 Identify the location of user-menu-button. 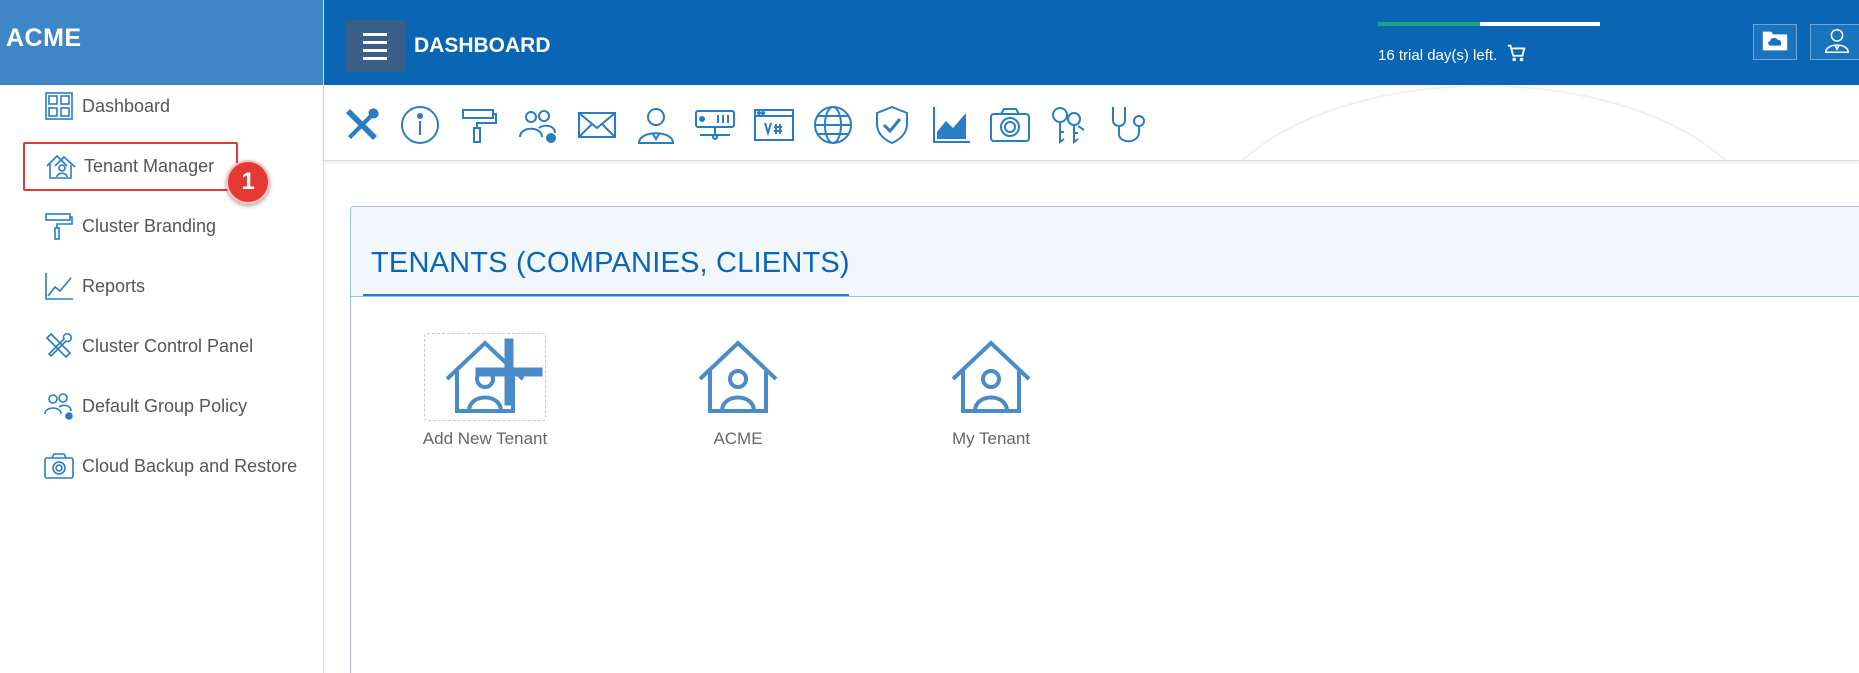
(1834, 42).